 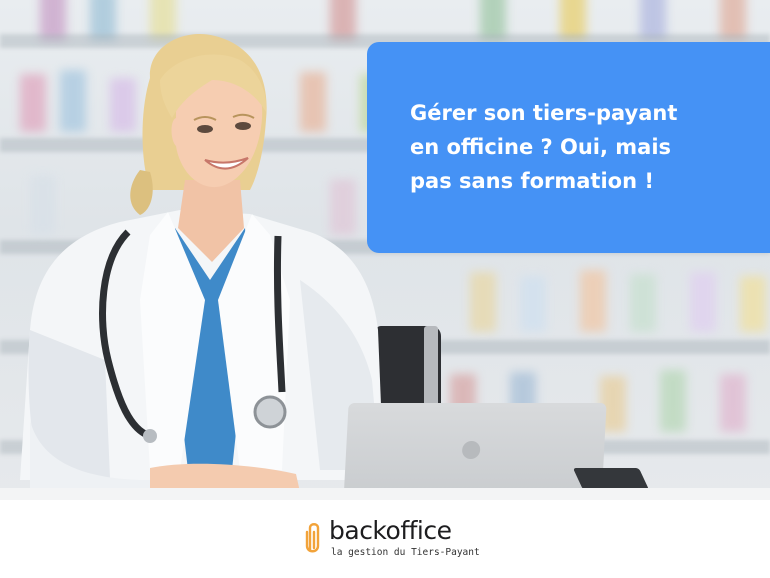 What do you see at coordinates (541, 147) in the screenshot?
I see `headline-line-2: en officine ? Oui, mais` at bounding box center [541, 147].